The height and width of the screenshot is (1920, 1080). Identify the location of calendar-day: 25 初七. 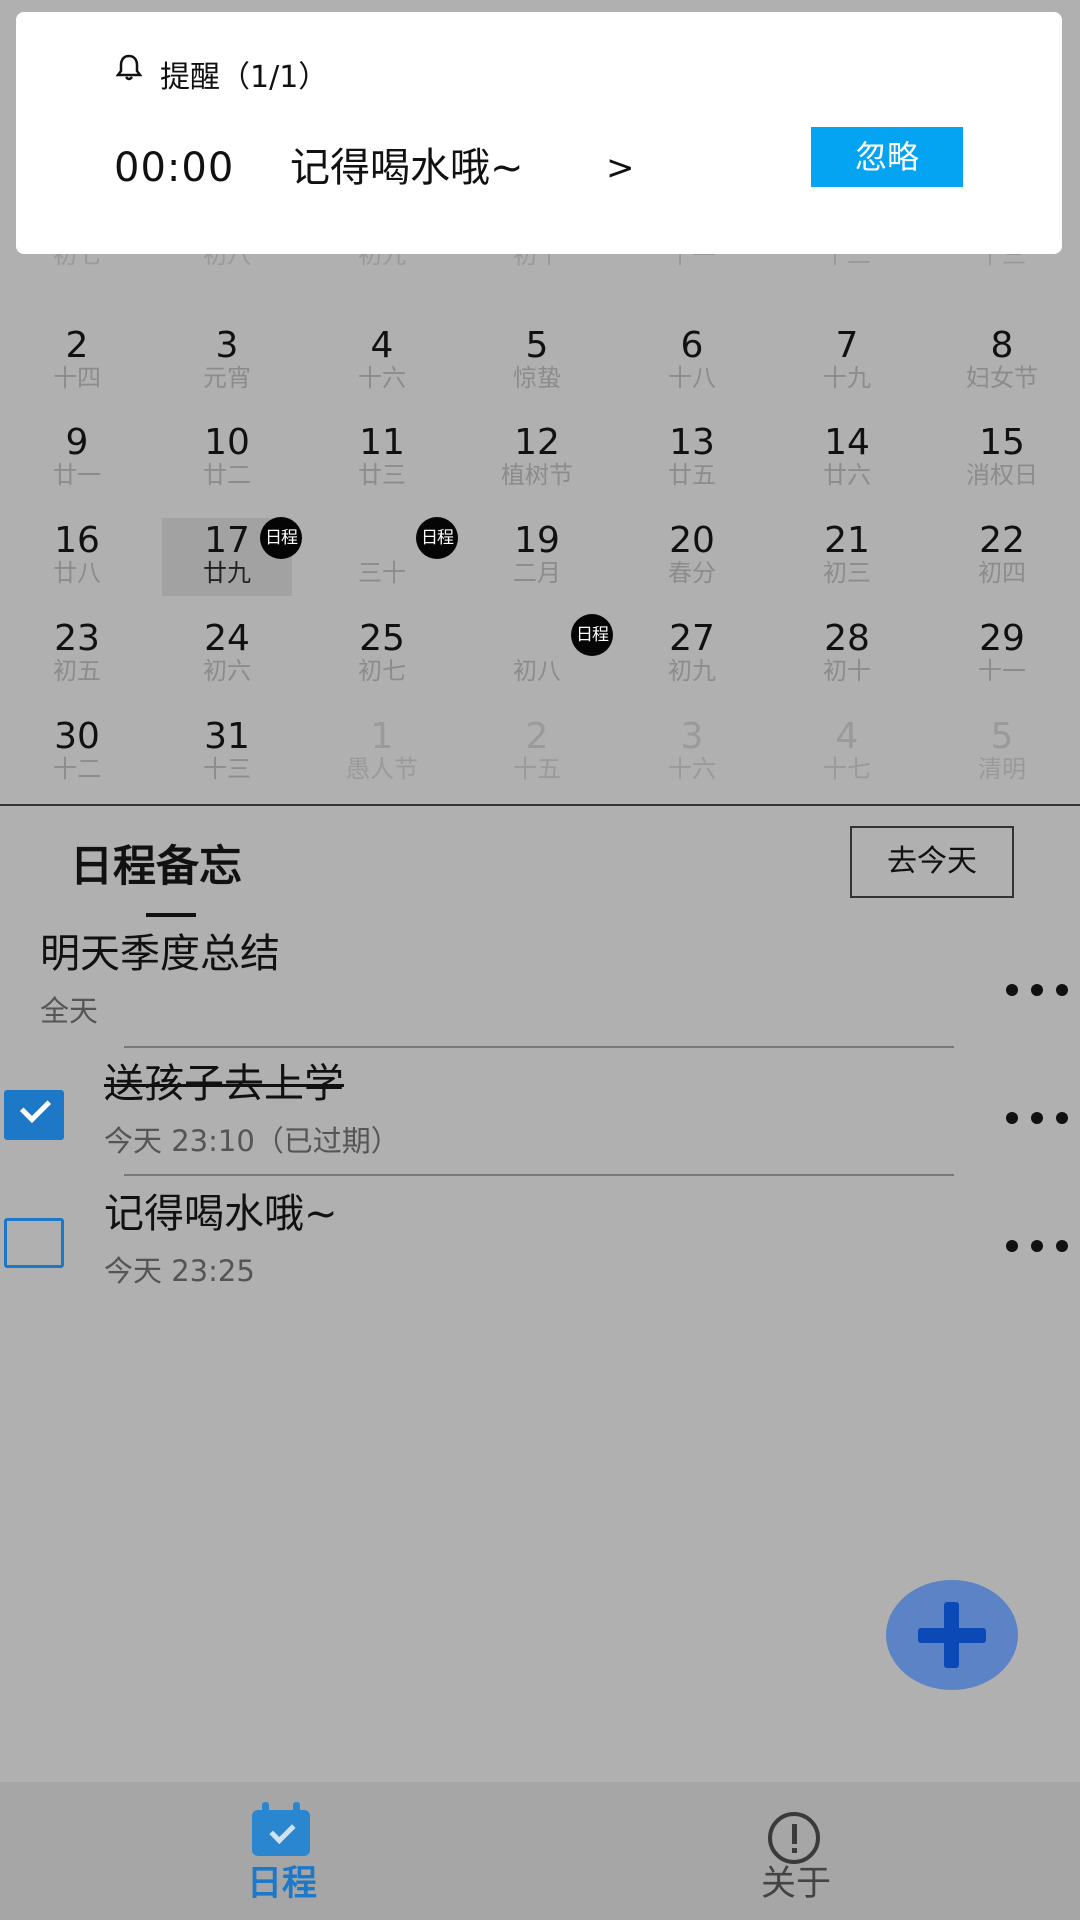
(382, 666).